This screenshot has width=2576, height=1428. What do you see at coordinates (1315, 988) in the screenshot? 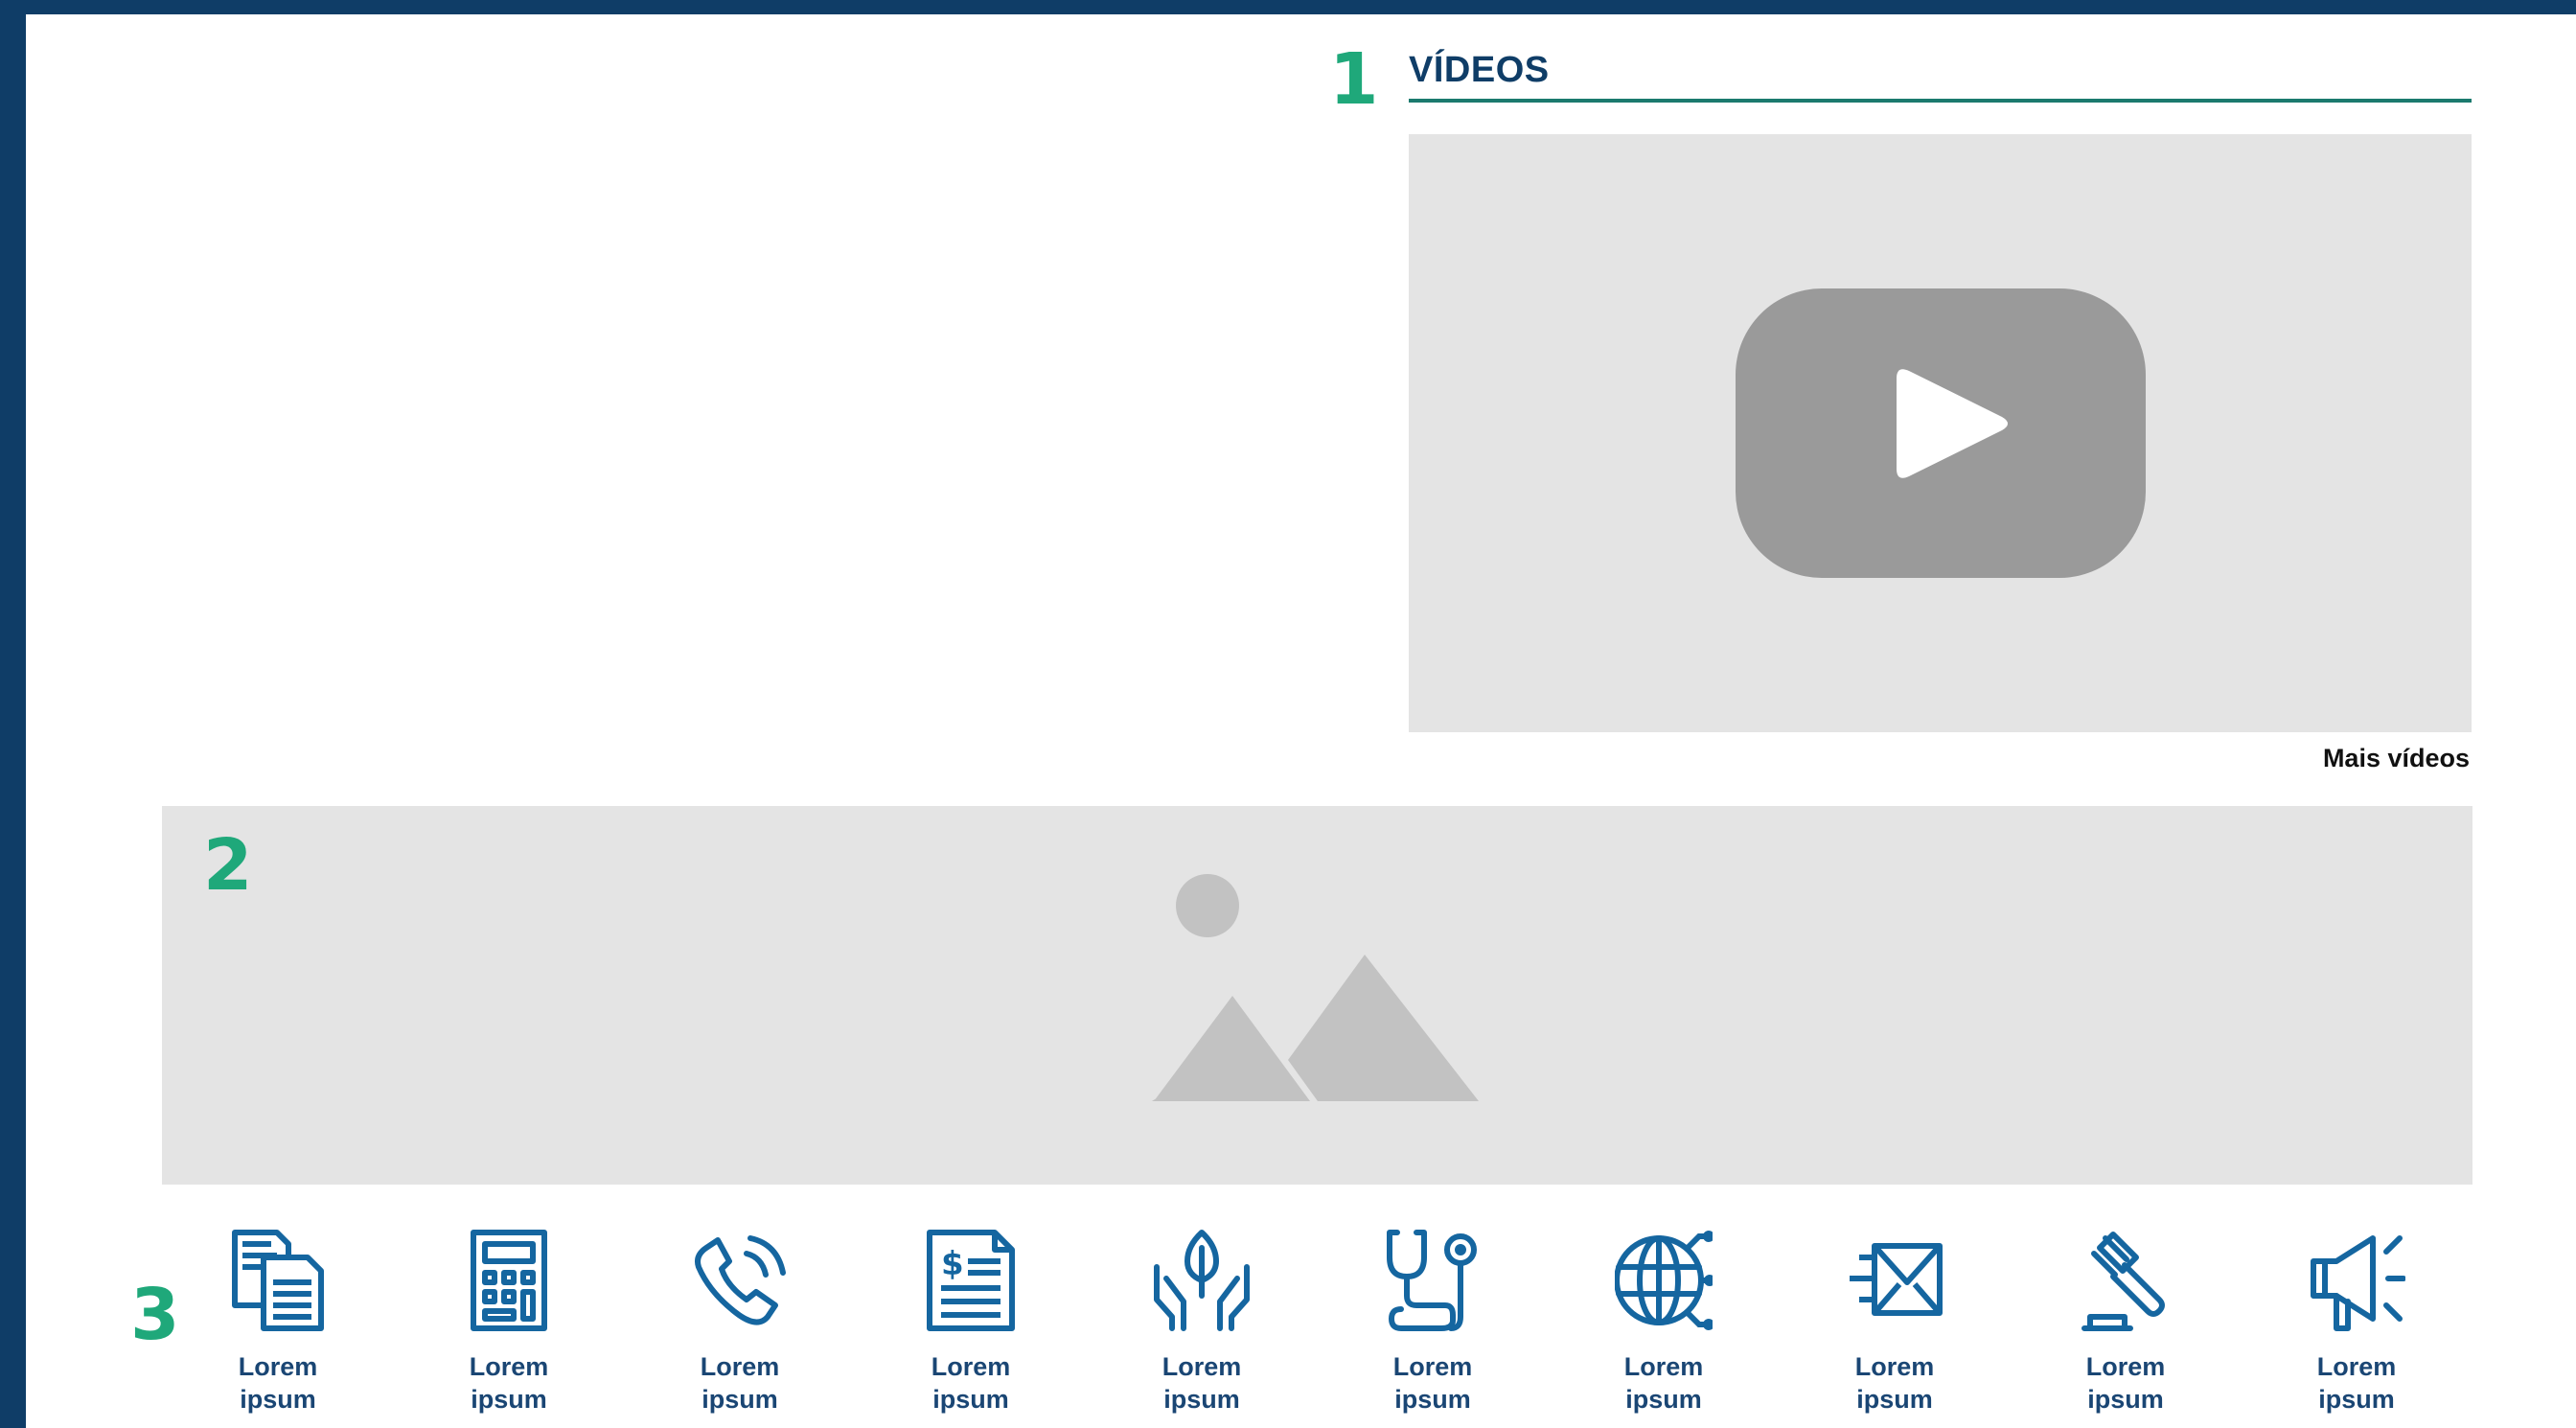
I see `image-placeholder-icon` at bounding box center [1315, 988].